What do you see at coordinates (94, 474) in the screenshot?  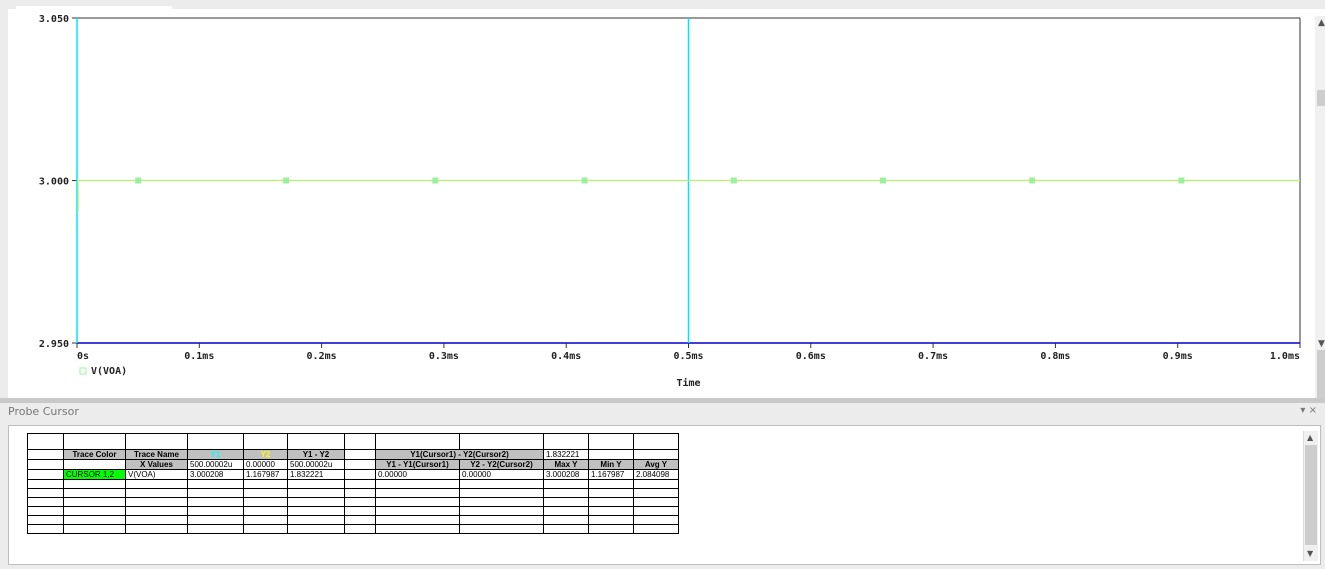 I see `trace-color-swatch: CURSOR 1,2` at bounding box center [94, 474].